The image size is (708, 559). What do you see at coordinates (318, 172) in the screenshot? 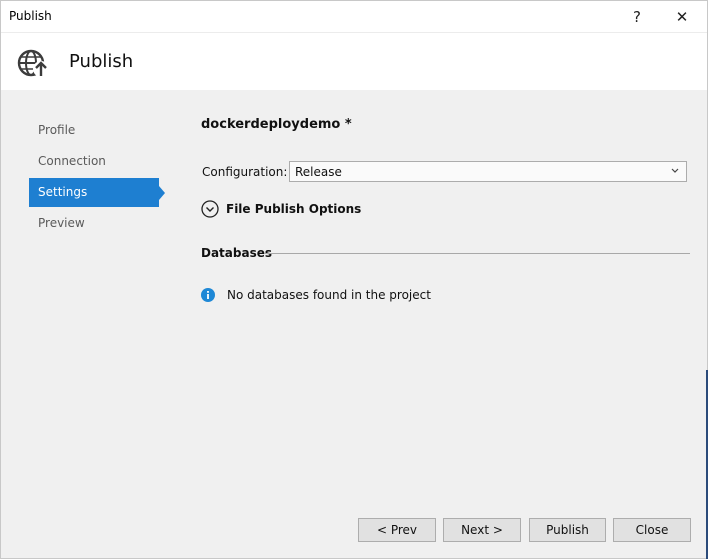
I see `configuration-value: Release` at bounding box center [318, 172].